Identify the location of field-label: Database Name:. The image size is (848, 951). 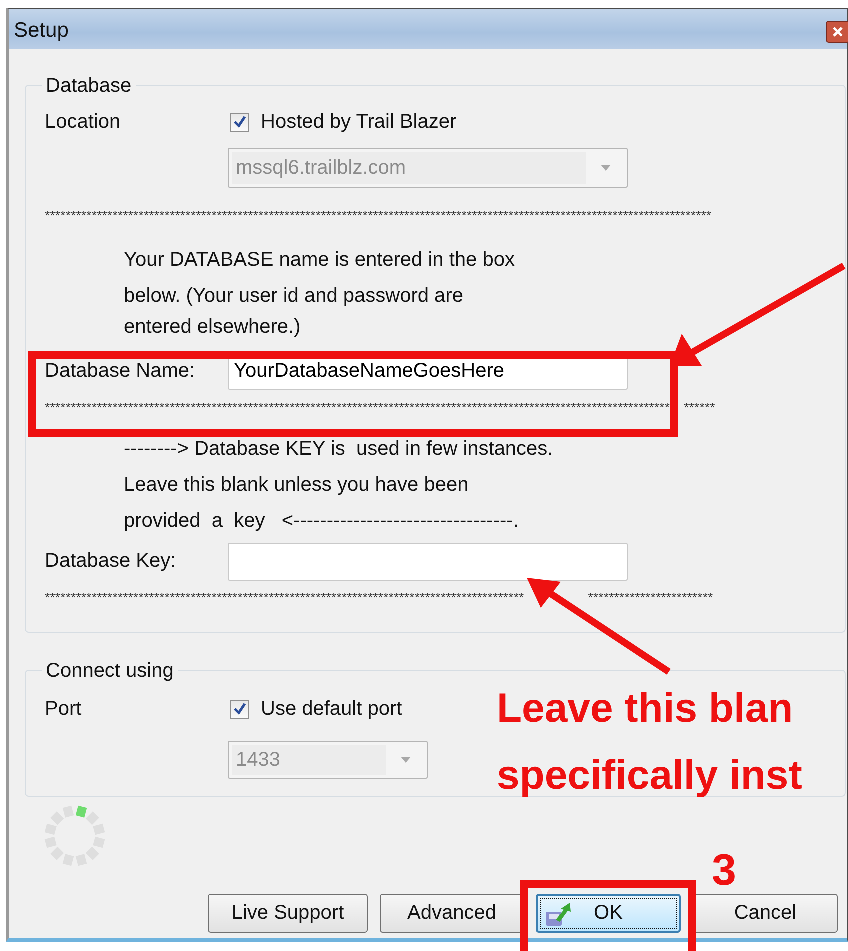
(120, 371).